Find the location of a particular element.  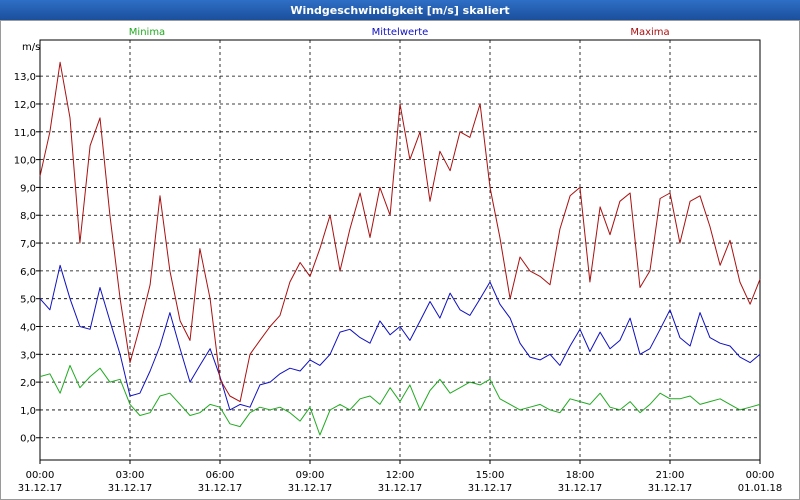

legend-minima: Minima is located at coordinates (147, 32).